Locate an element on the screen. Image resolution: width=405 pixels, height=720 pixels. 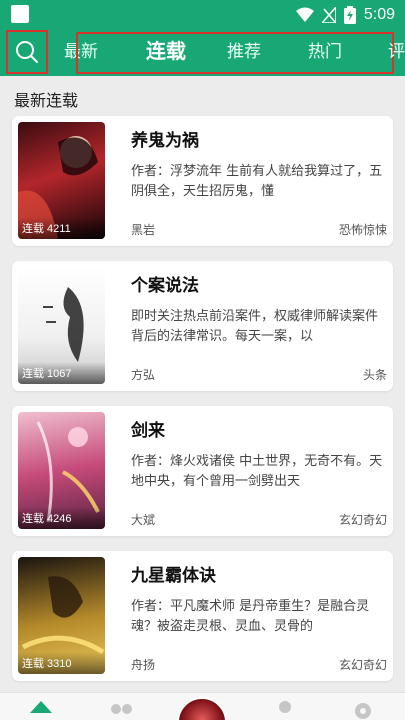
status-bar: 5:09 is located at coordinates (202, 15).